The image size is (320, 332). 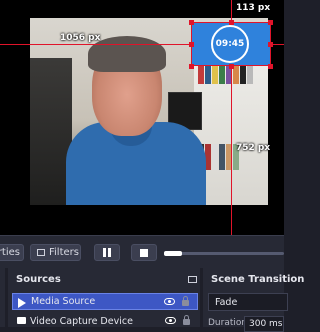 What do you see at coordinates (191, 22) in the screenshot?
I see `resize-handle-top-left` at bounding box center [191, 22].